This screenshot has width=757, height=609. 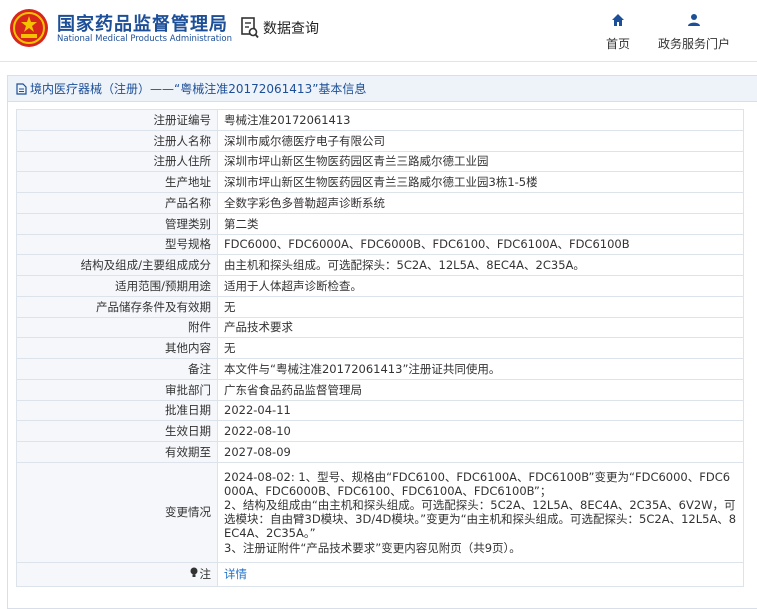 What do you see at coordinates (618, 32) in the screenshot?
I see `nav-home: 首页` at bounding box center [618, 32].